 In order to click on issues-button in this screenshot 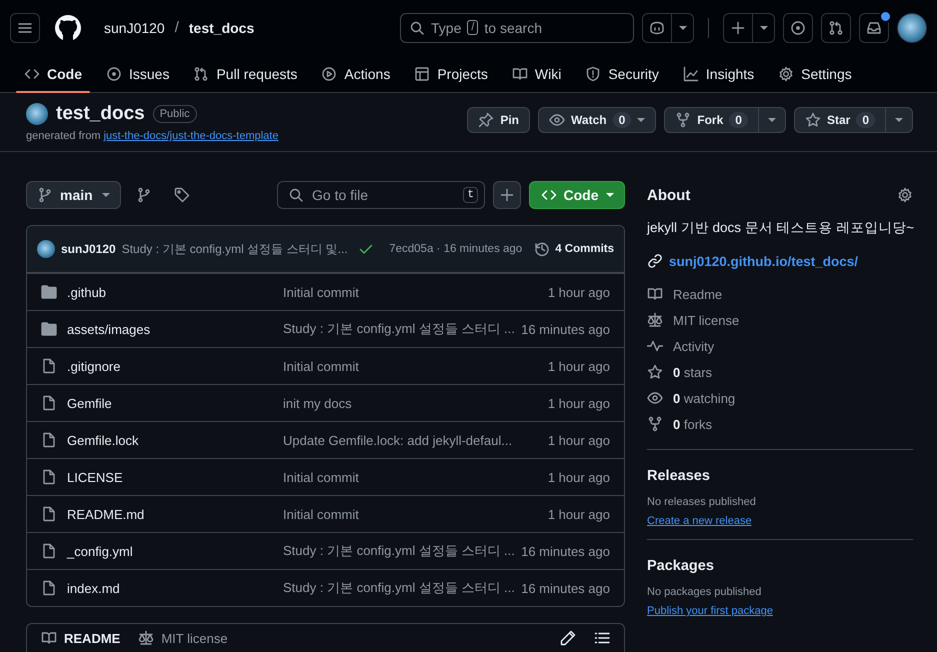, I will do `click(798, 27)`.